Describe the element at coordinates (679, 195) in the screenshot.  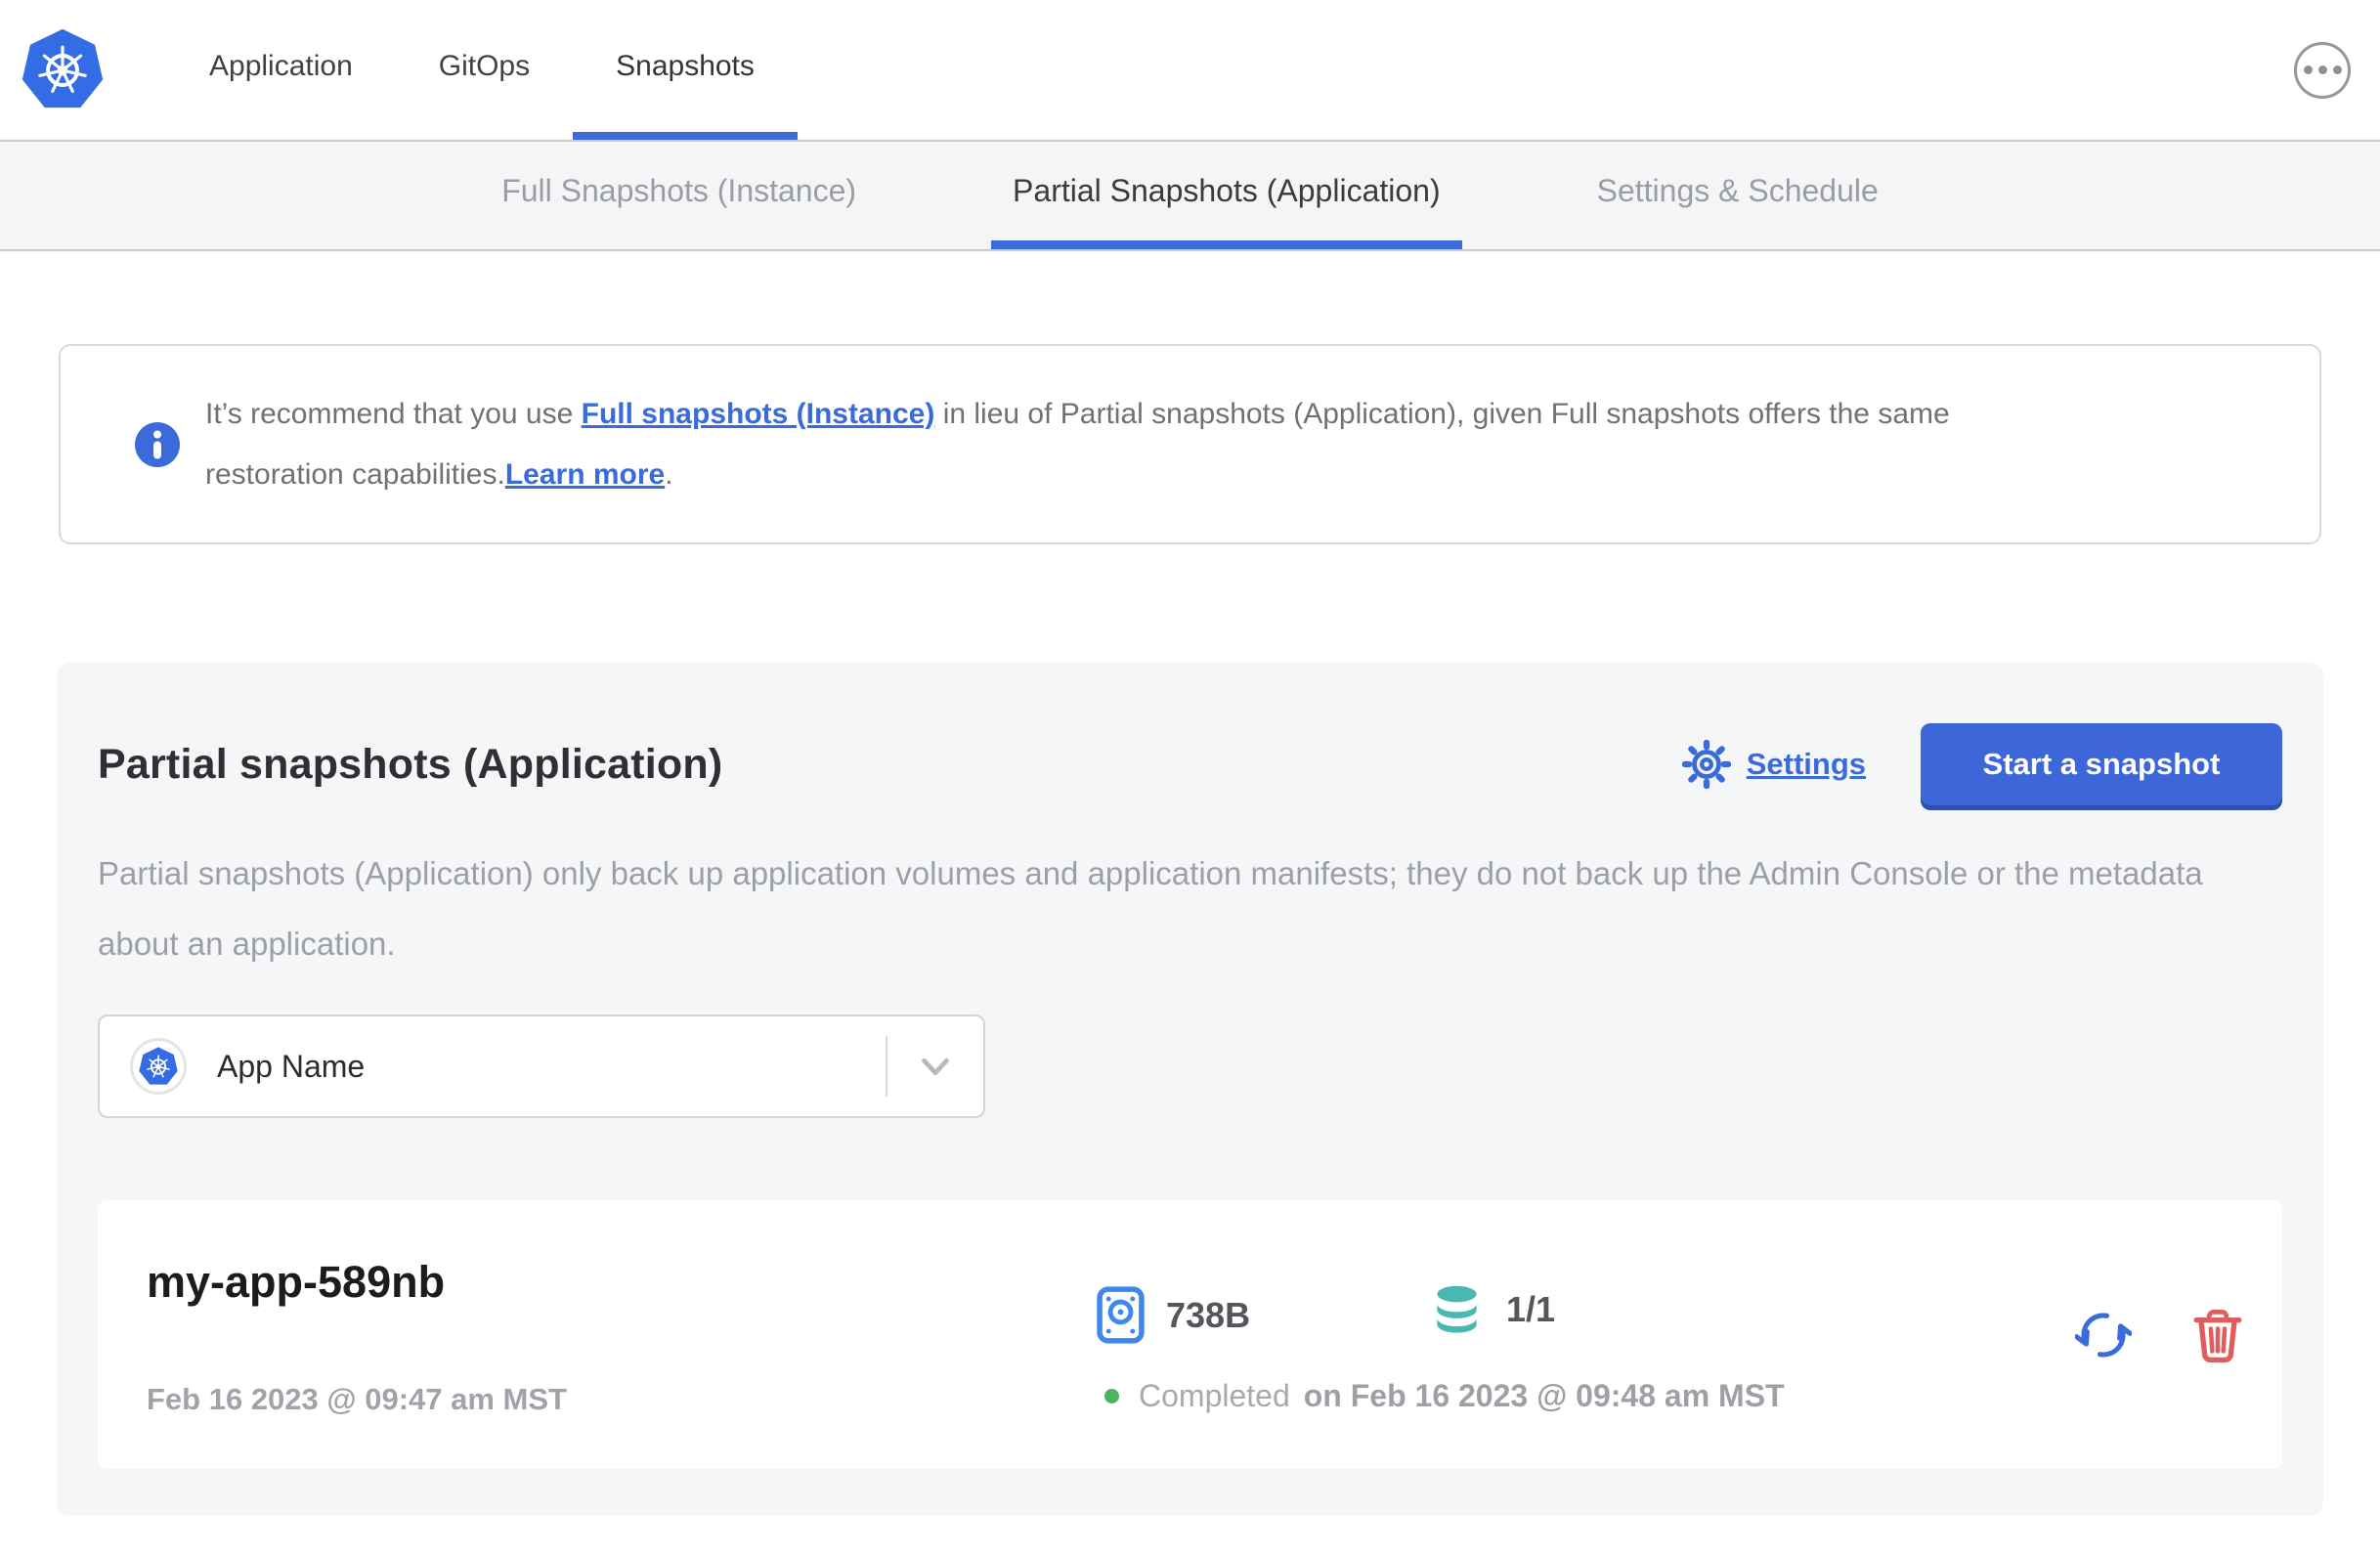
I see `tab-full-snapshots-instance: Full Snapshots (Instance)` at that location.